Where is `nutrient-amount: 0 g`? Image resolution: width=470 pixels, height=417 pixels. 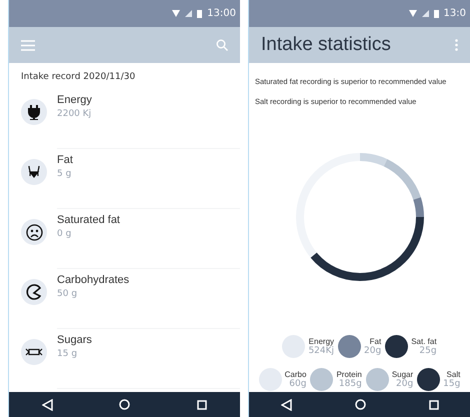
nutrient-amount: 0 g is located at coordinates (64, 234).